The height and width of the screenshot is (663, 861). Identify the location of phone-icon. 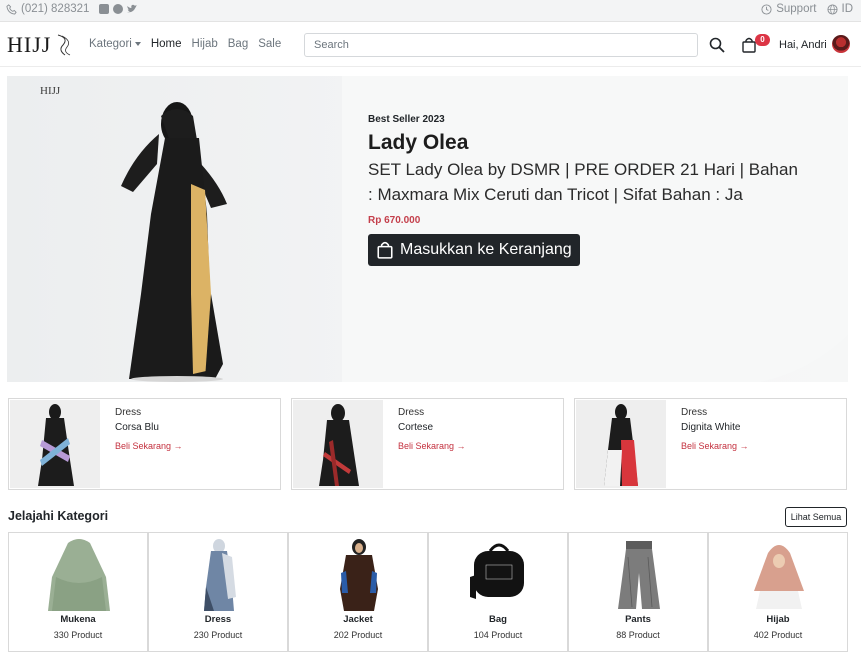
(11, 9).